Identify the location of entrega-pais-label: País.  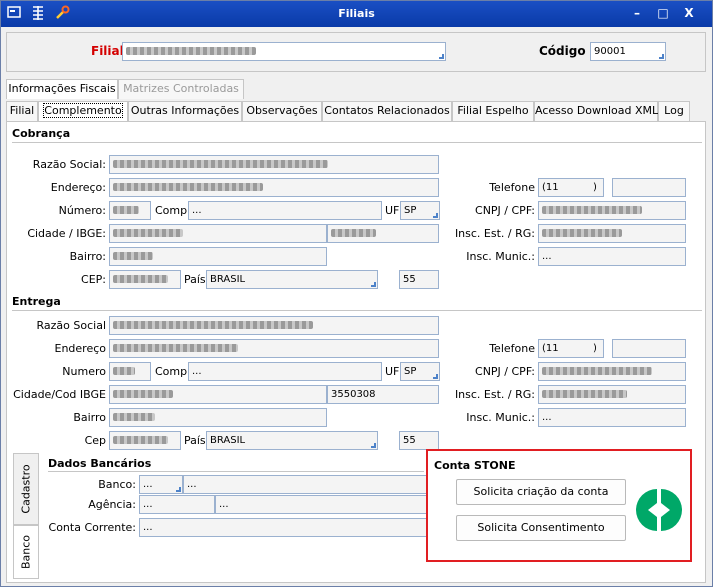
(195, 440).